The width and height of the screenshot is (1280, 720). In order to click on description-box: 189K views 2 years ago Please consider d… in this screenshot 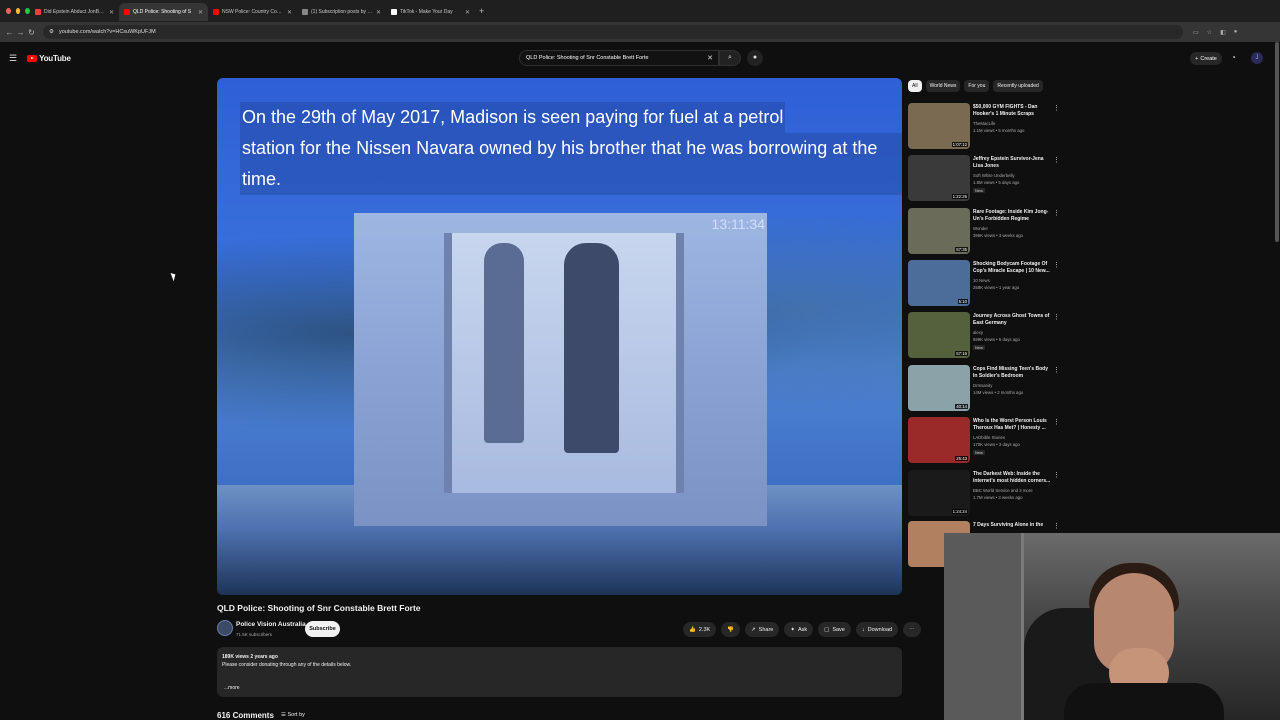, I will do `click(559, 672)`.